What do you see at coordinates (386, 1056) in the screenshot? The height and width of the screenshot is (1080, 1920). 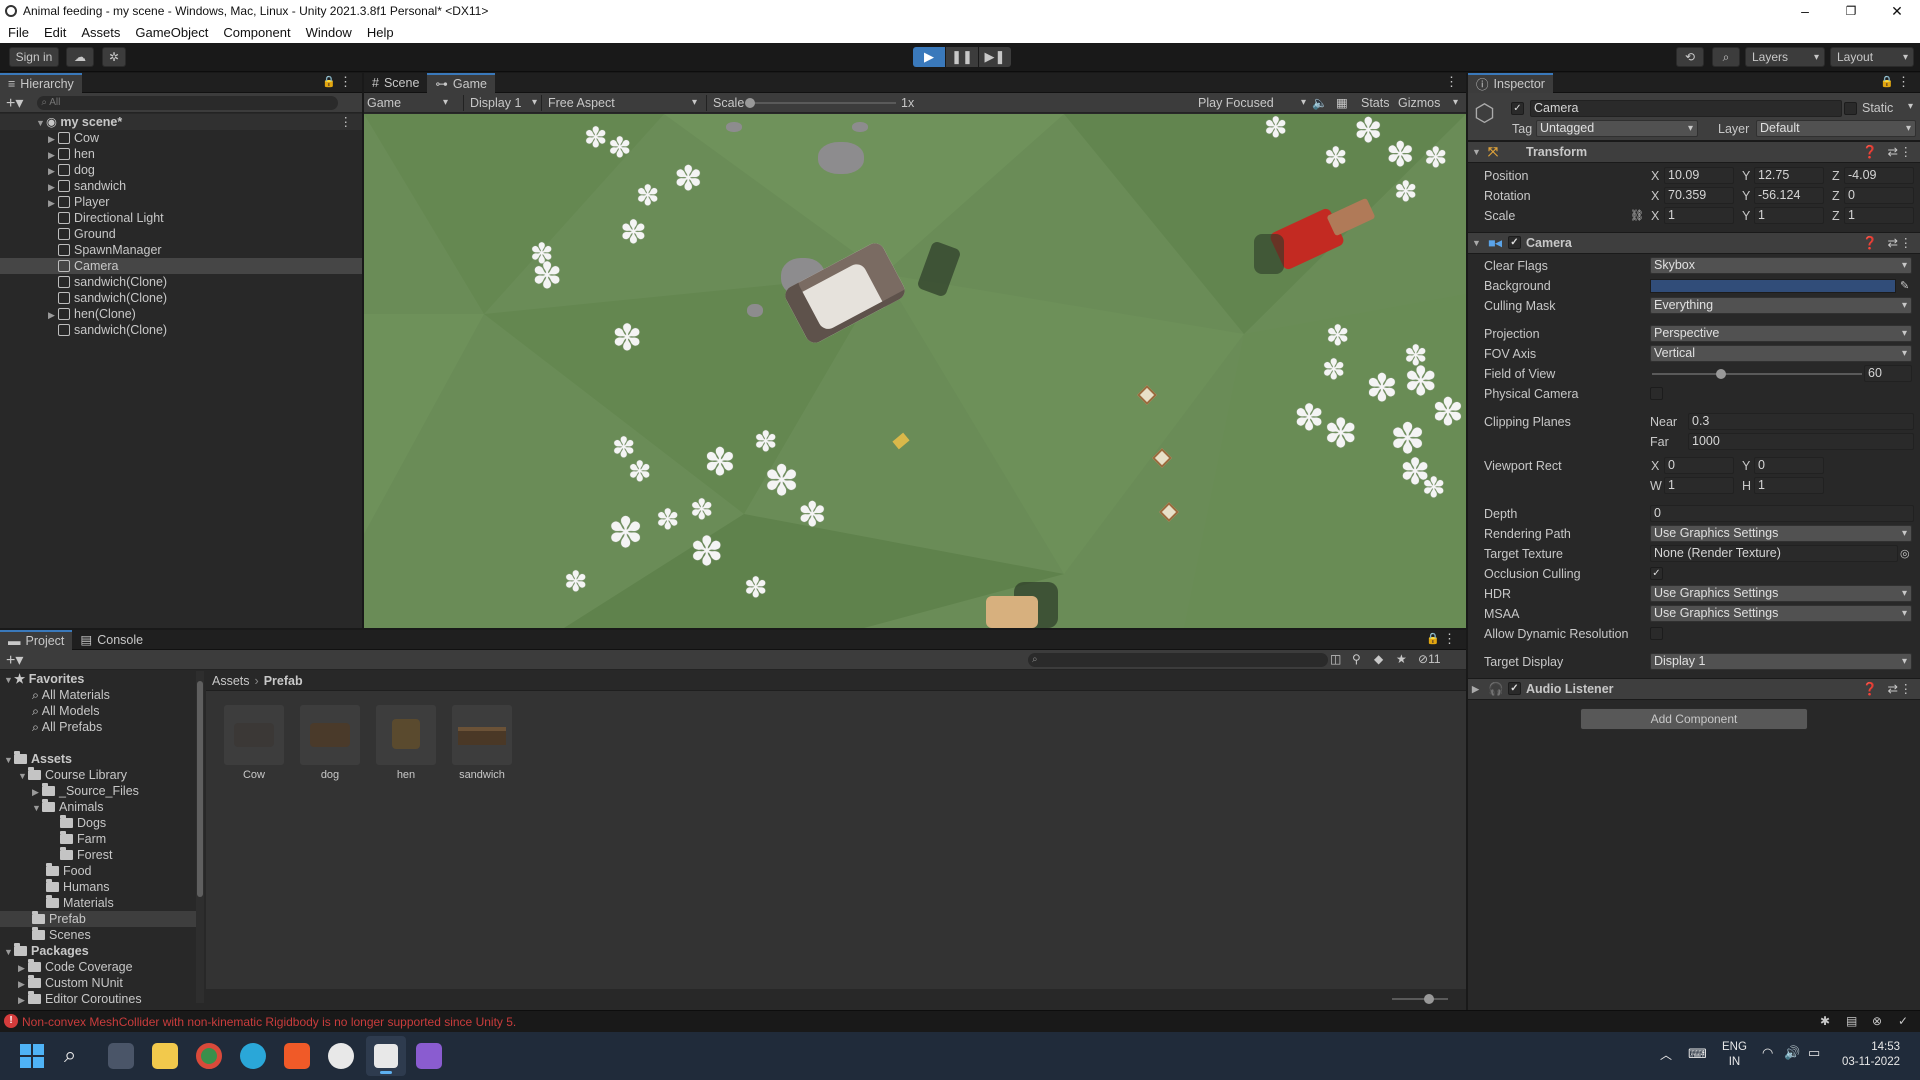 I see `unity-editor-taskbar-button` at bounding box center [386, 1056].